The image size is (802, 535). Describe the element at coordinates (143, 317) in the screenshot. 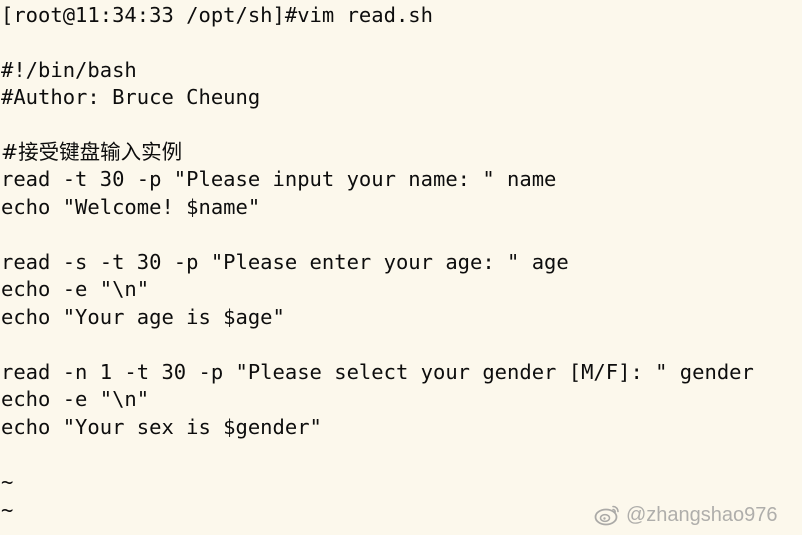

I see `code-line-echo-age: echo "Your age is $age"` at that location.